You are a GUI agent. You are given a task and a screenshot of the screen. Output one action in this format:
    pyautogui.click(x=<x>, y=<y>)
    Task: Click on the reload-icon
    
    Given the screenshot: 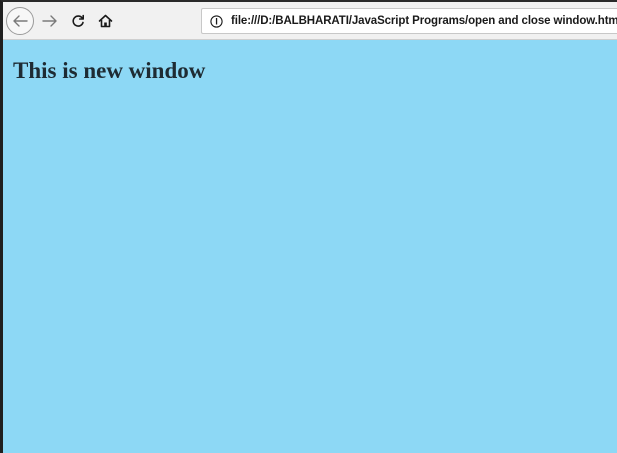 What is the action you would take?
    pyautogui.click(x=78, y=21)
    